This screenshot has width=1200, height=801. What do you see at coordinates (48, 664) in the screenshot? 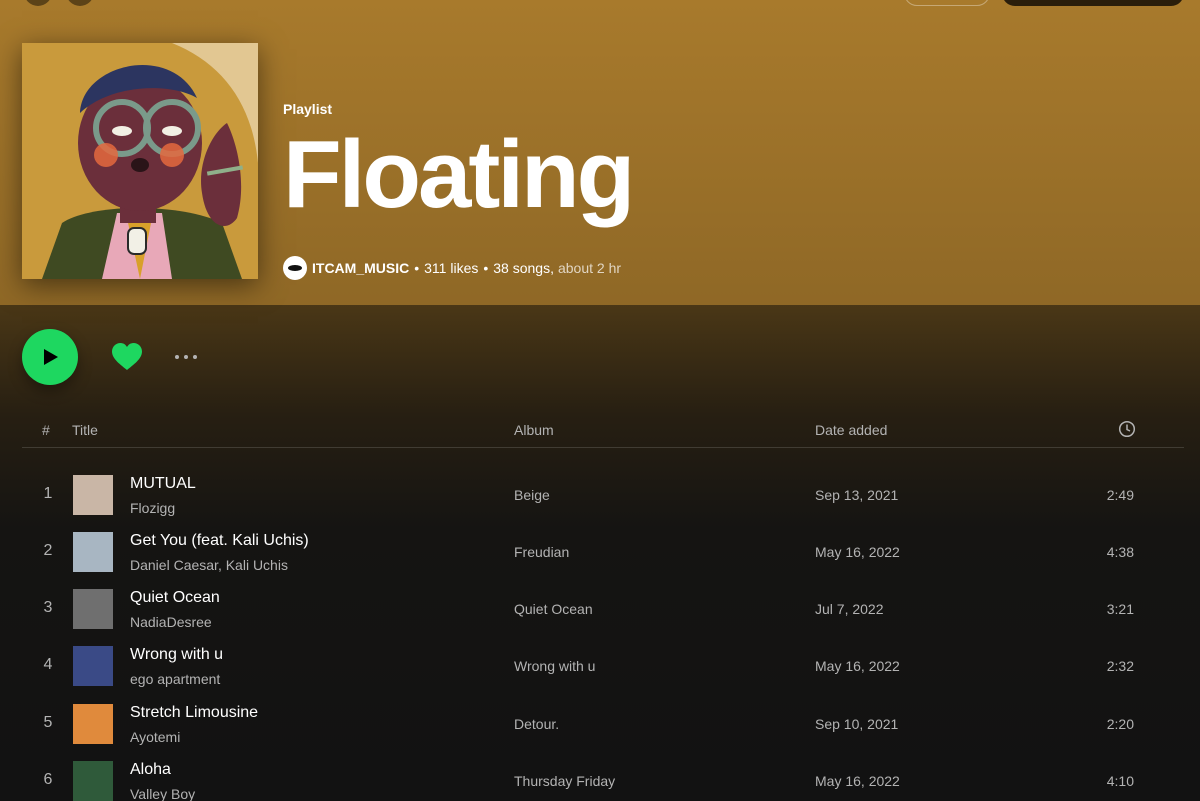
I see `track-number: 4` at bounding box center [48, 664].